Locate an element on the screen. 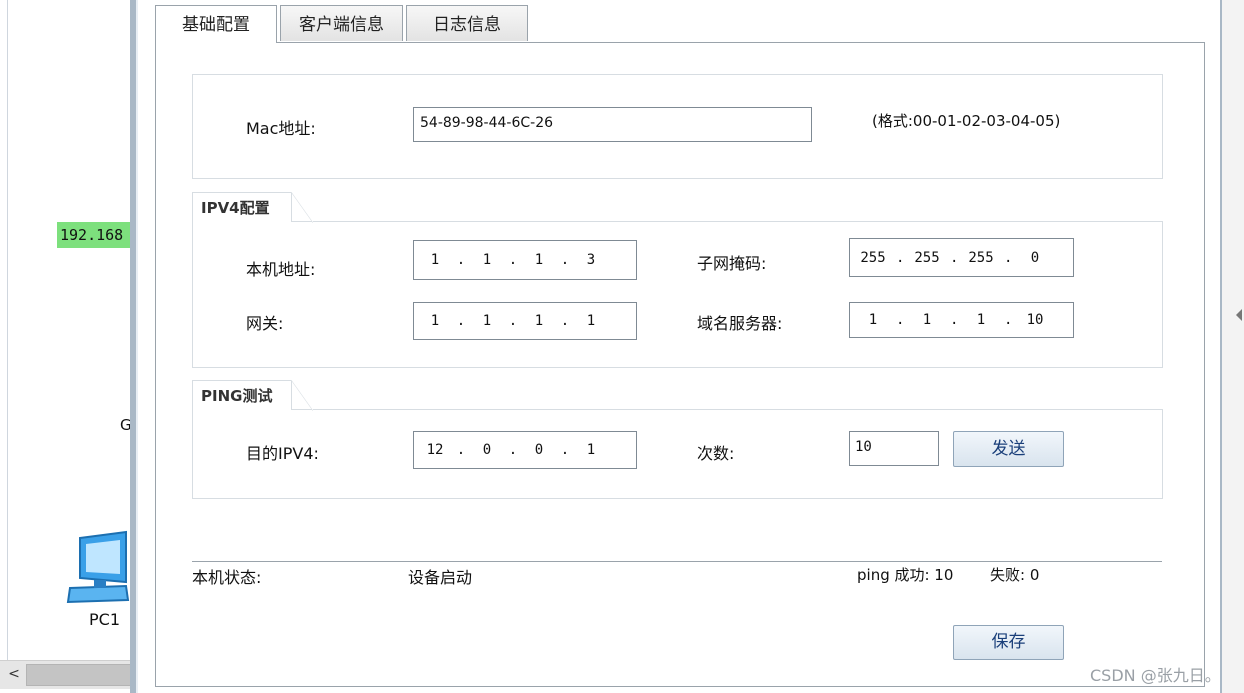 The width and height of the screenshot is (1244, 693). ping-count-input: 10 is located at coordinates (894, 448).